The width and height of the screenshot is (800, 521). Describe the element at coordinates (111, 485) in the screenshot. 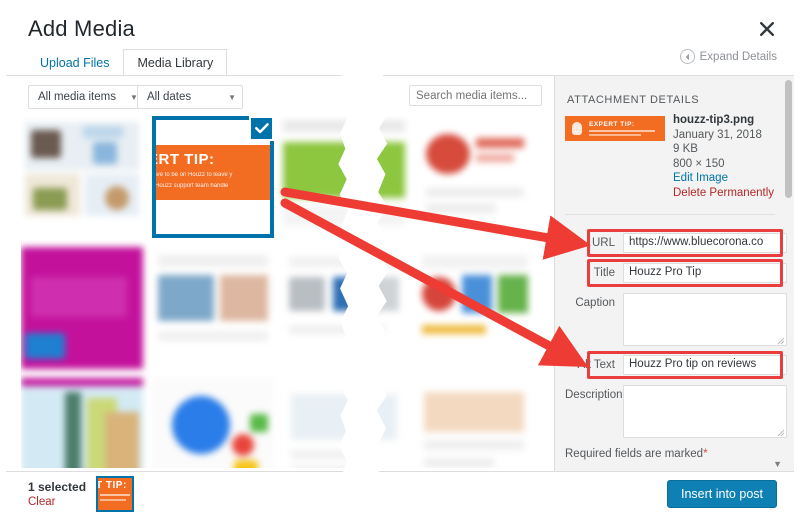

I see `mini-thumb-label: T TIP:` at that location.